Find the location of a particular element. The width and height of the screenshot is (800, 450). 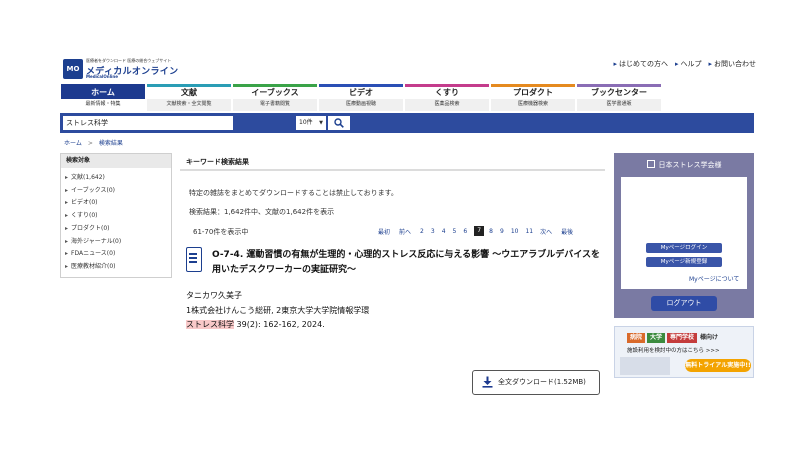

download-button: 全文ダウンロード(1.52MB) is located at coordinates (536, 382).